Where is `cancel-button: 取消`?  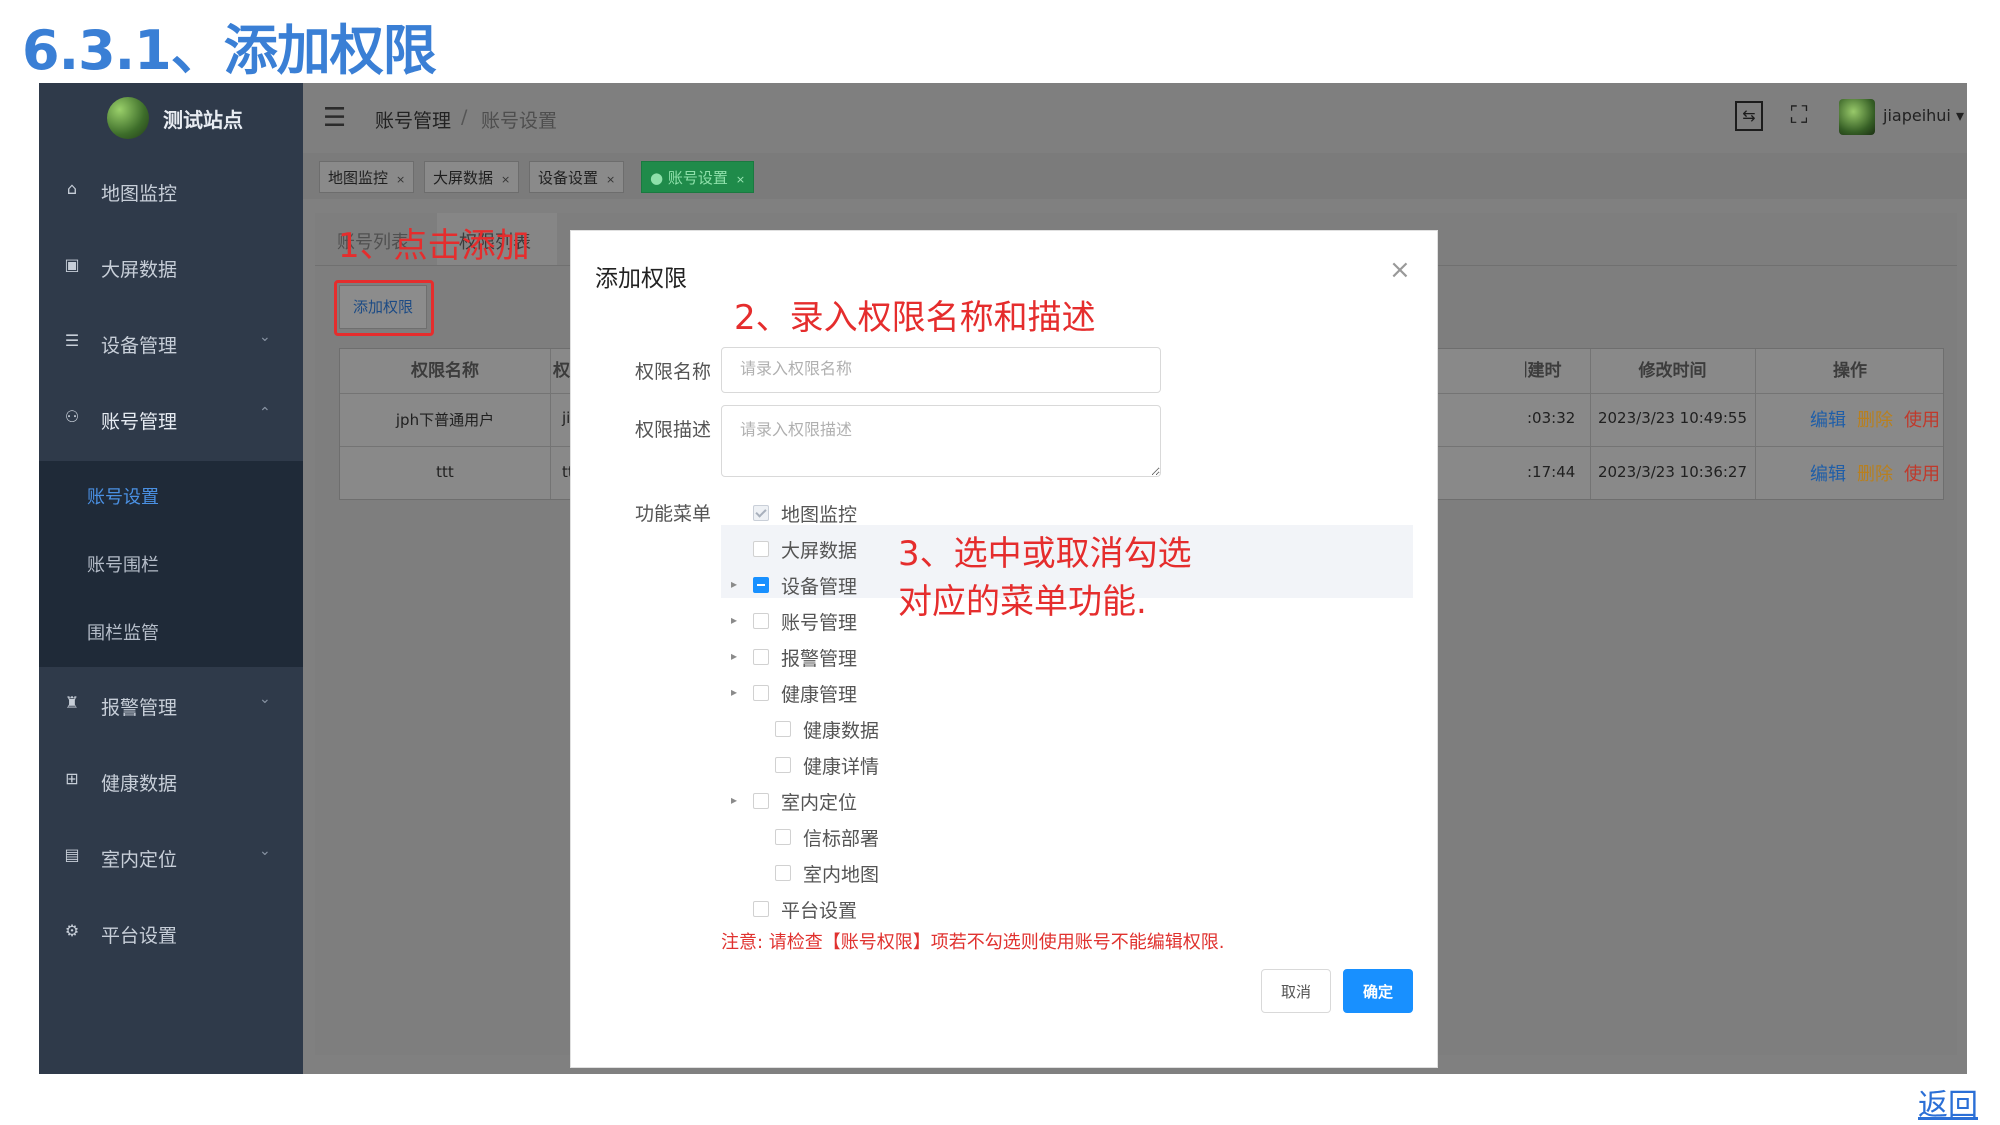
cancel-button: 取消 is located at coordinates (1296, 991).